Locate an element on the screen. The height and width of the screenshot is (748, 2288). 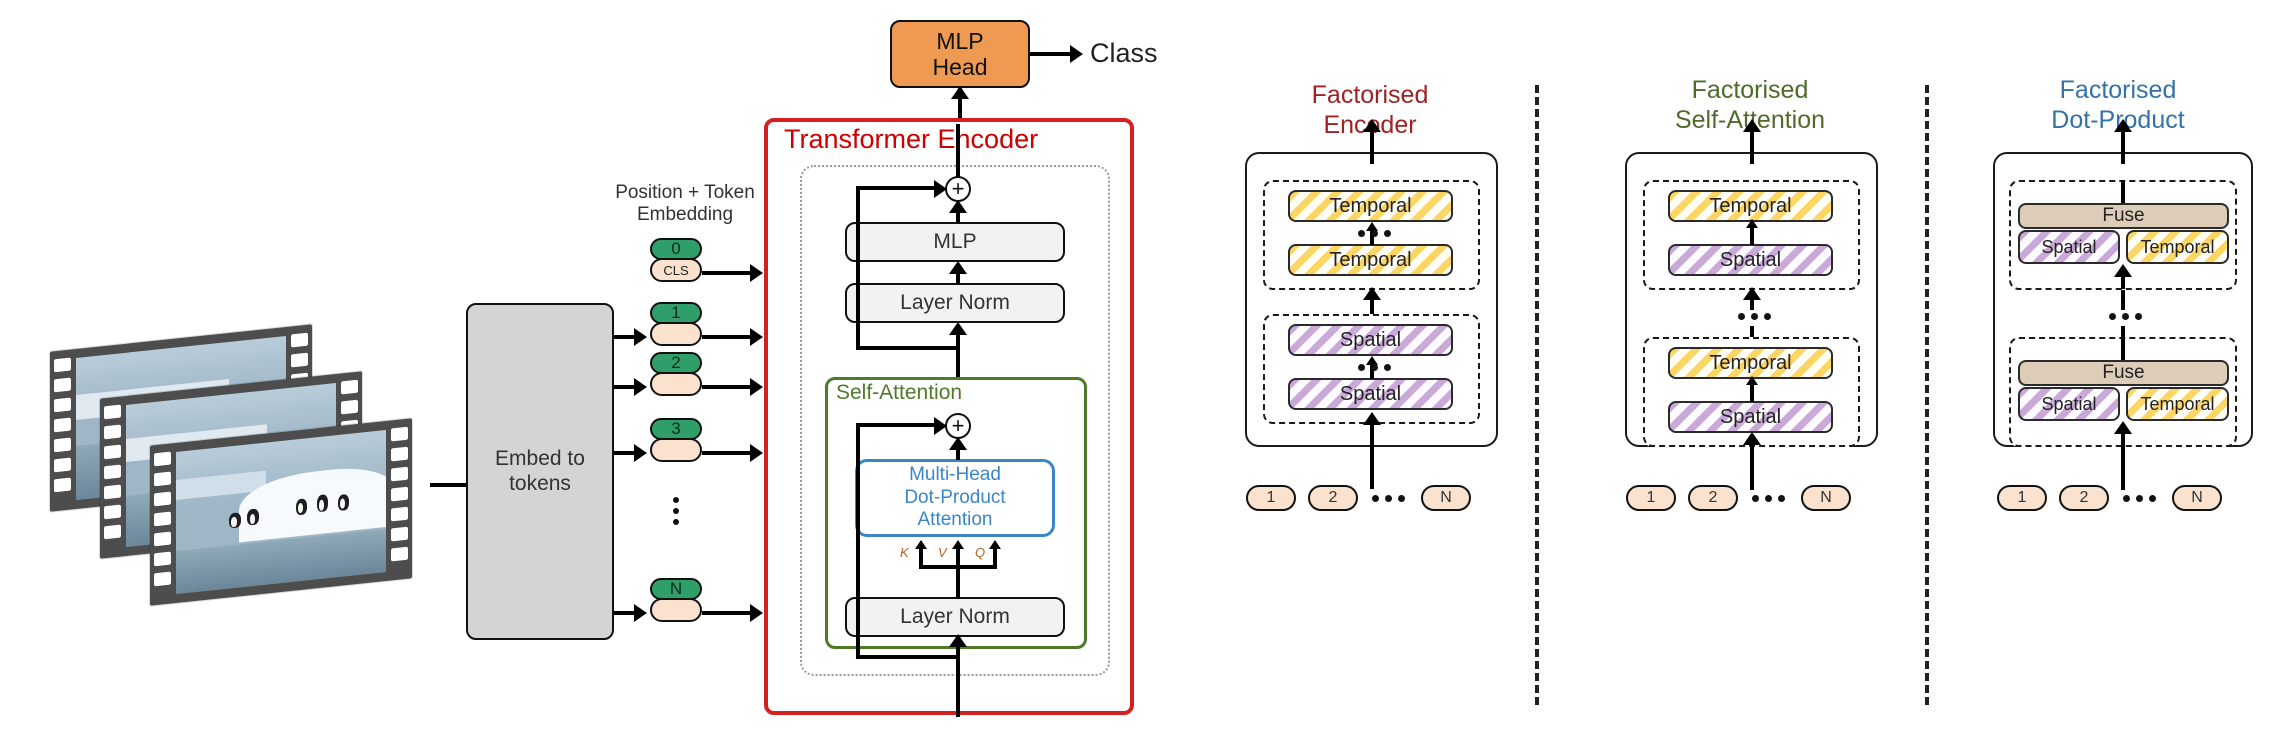
token-embedding-cls: CLS is located at coordinates (676, 270).